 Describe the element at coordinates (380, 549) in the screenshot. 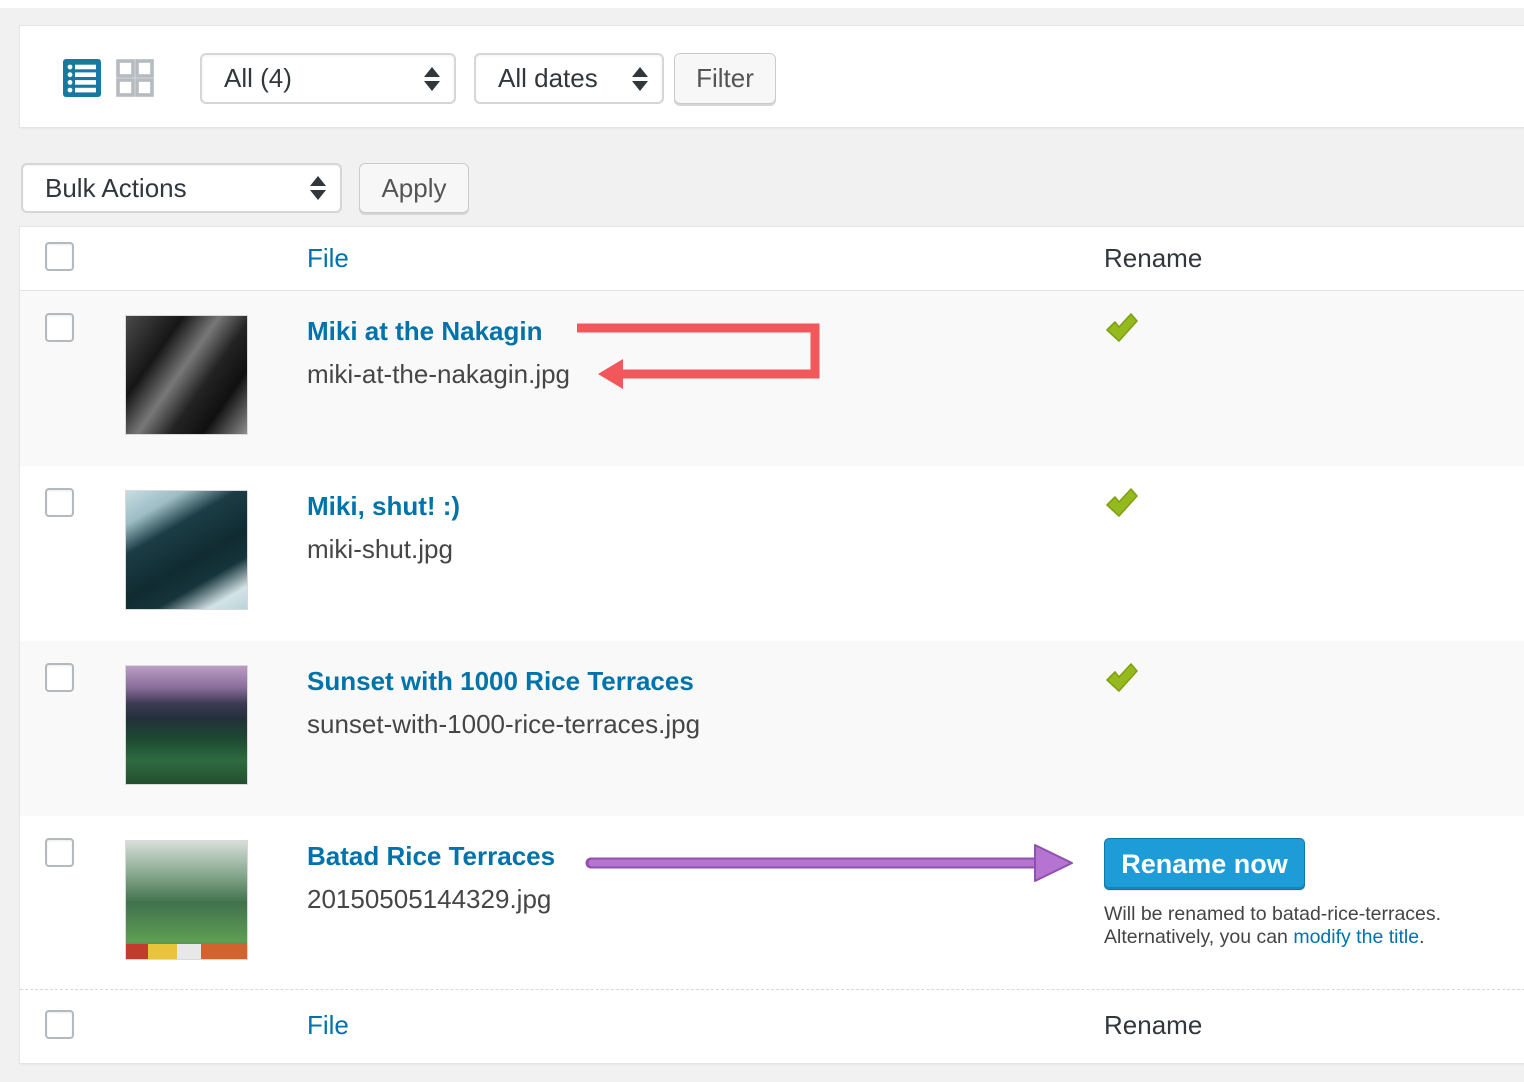

I see `media-filename: miki-shut.jpg` at that location.